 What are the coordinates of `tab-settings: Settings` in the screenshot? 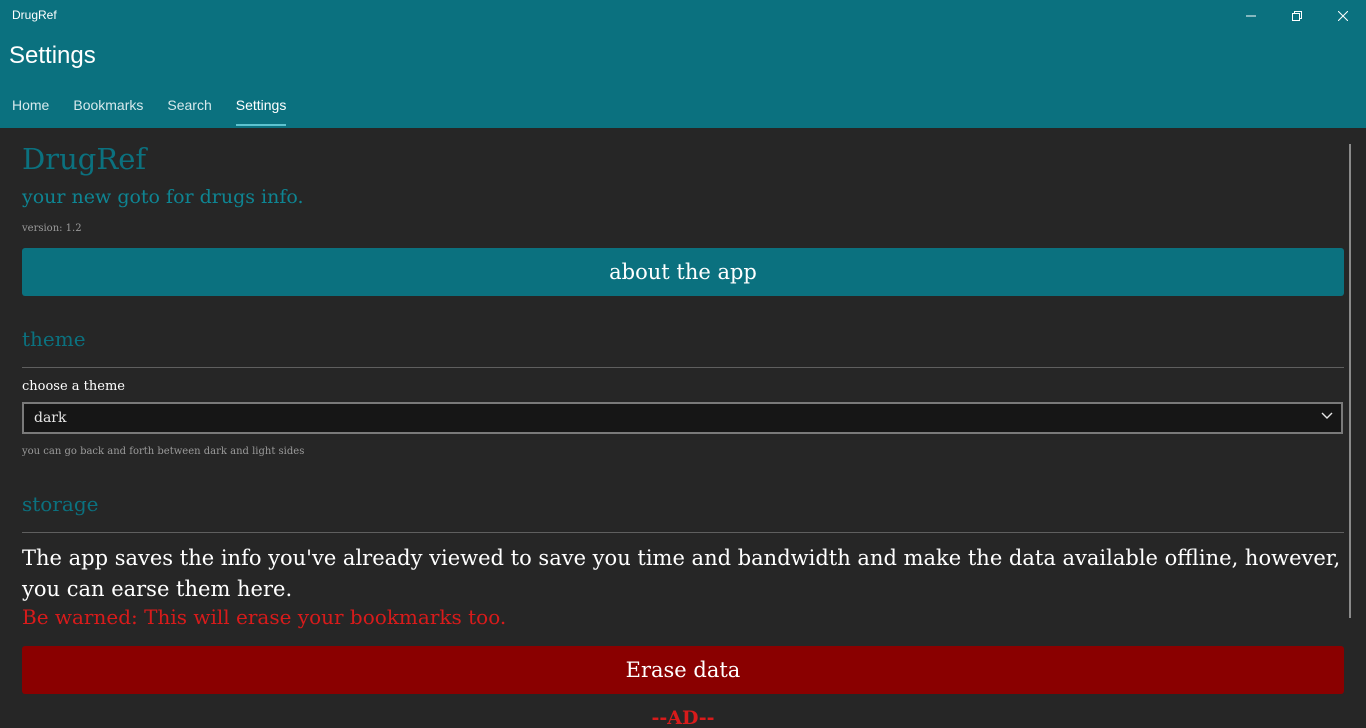 It's located at (261, 107).